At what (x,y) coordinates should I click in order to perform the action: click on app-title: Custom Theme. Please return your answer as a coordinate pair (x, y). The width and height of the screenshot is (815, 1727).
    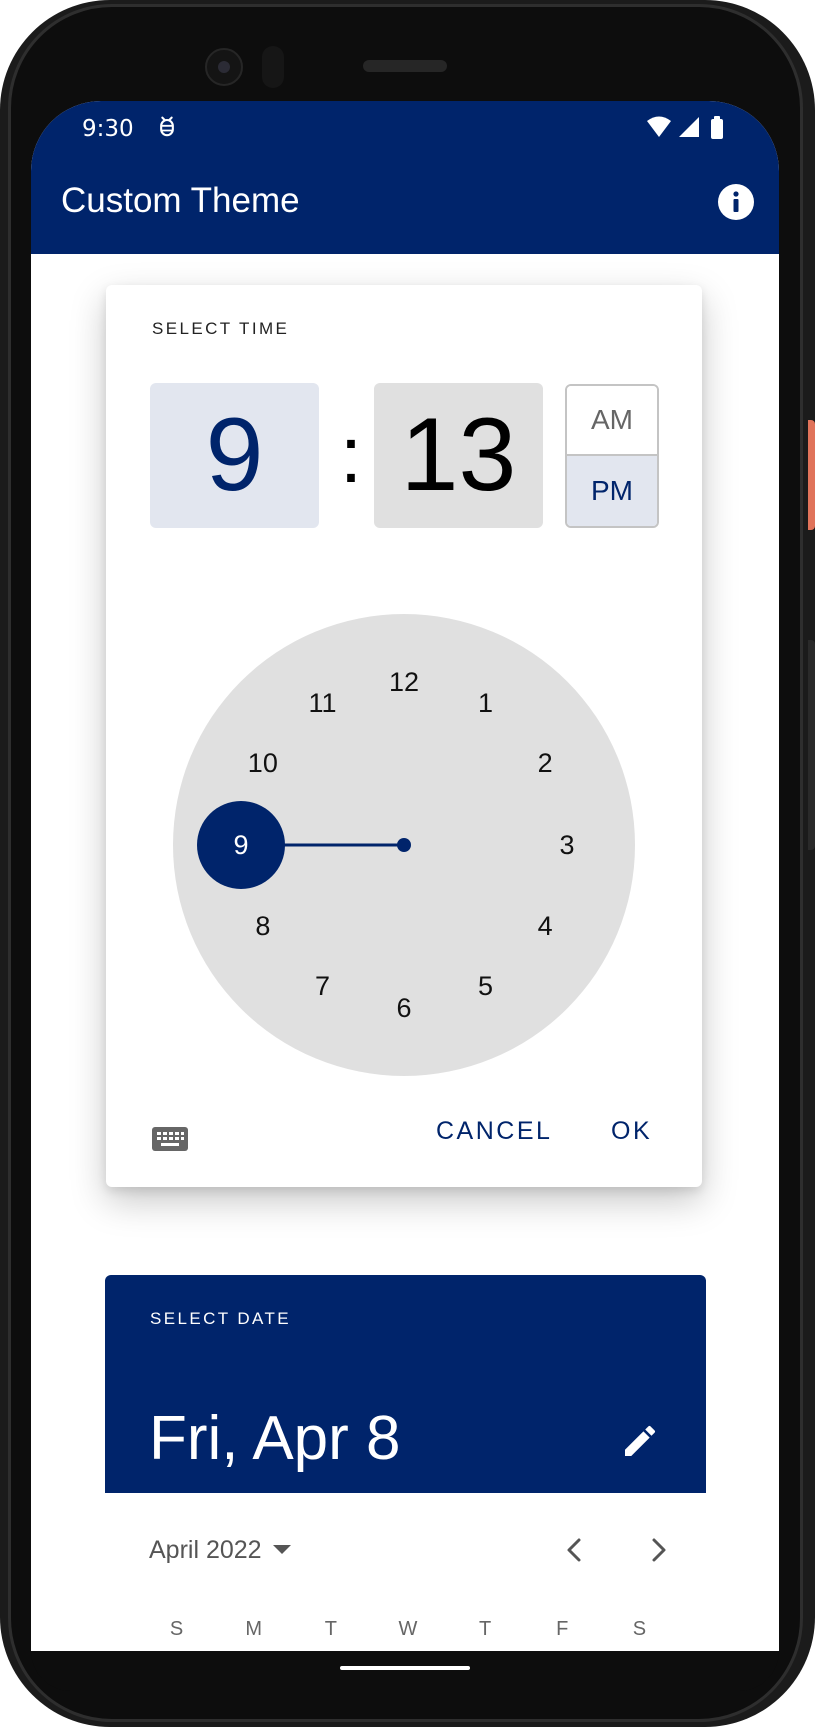
    Looking at the image, I should click on (180, 200).